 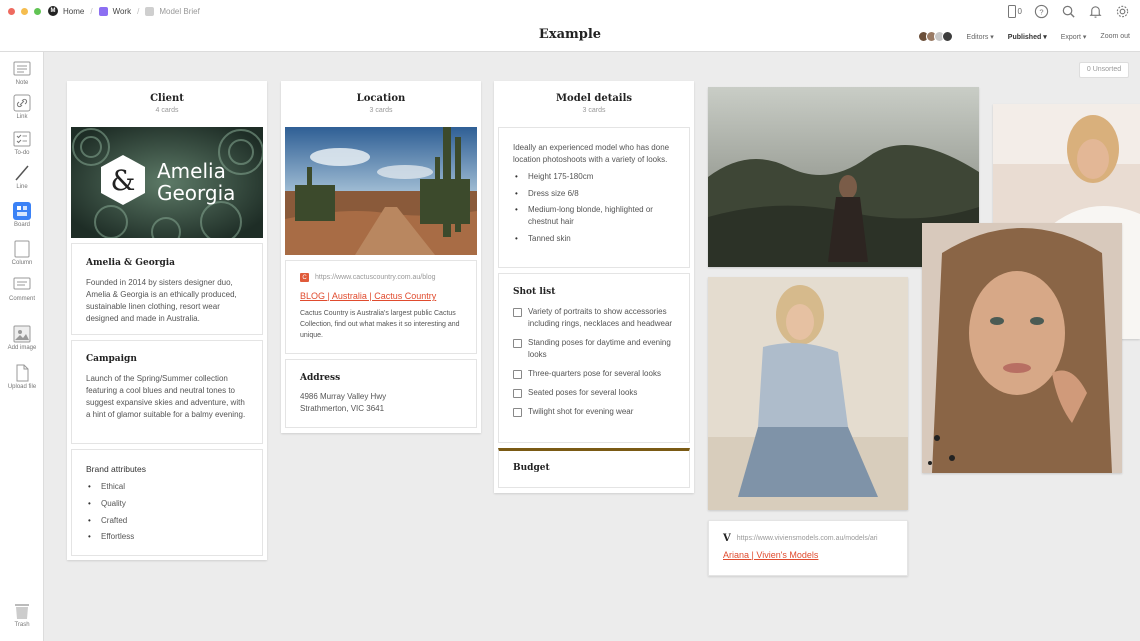 I want to click on brand-logo-image: & Amelia Georgia, so click(x=167, y=182).